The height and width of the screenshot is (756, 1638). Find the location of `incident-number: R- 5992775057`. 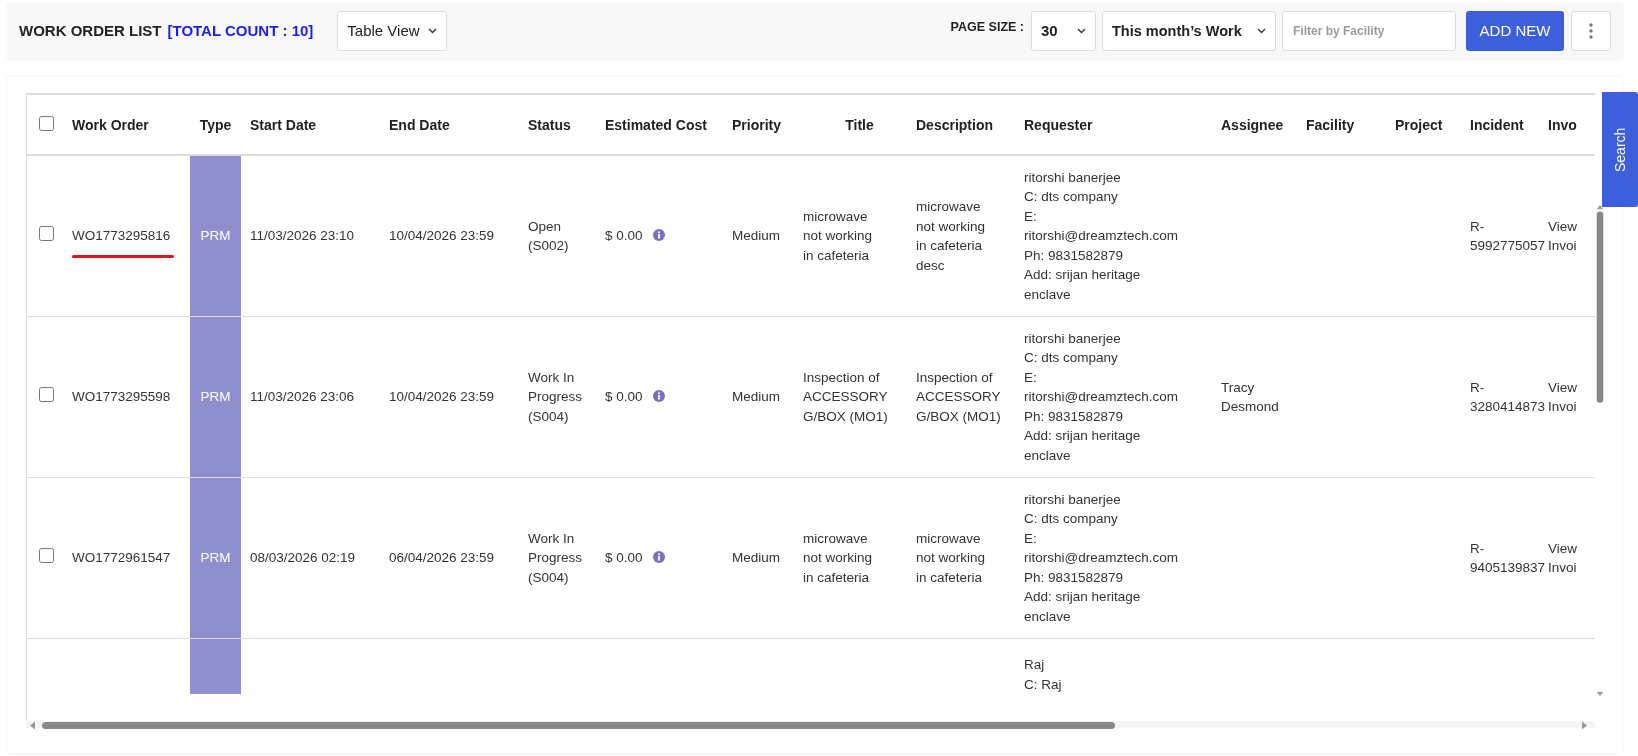

incident-number: R- 5992775057 is located at coordinates (1508, 236).